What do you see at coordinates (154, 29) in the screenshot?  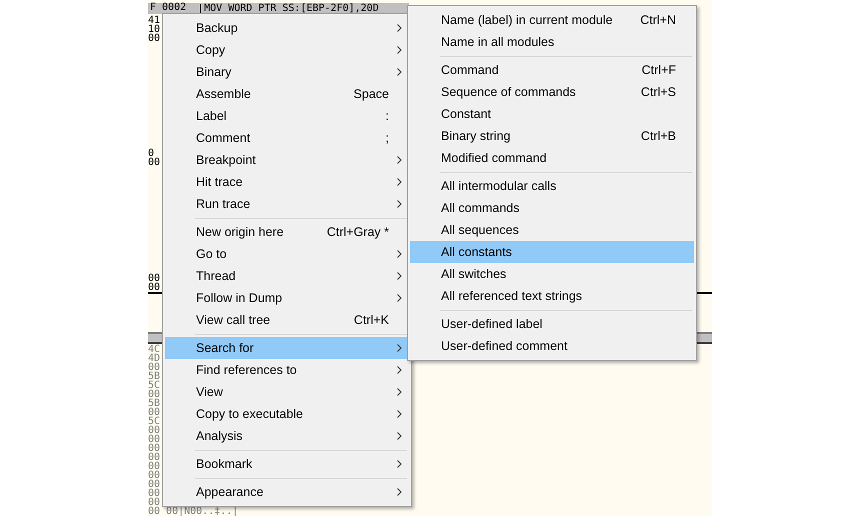 I see `dump-byte: 10` at bounding box center [154, 29].